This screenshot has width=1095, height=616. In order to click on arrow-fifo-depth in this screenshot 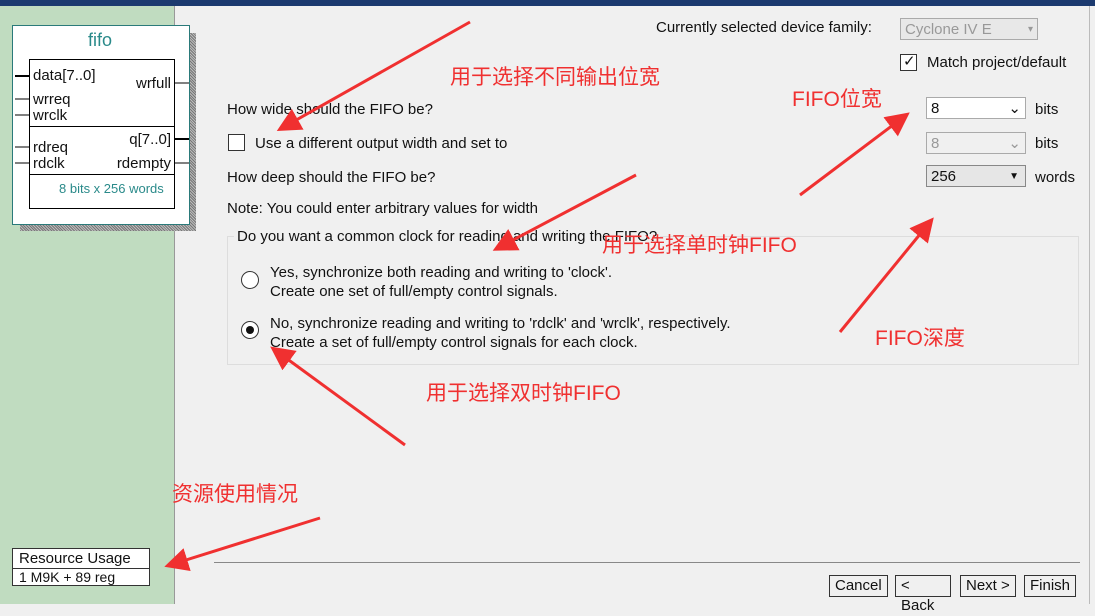, I will do `click(886, 275)`.